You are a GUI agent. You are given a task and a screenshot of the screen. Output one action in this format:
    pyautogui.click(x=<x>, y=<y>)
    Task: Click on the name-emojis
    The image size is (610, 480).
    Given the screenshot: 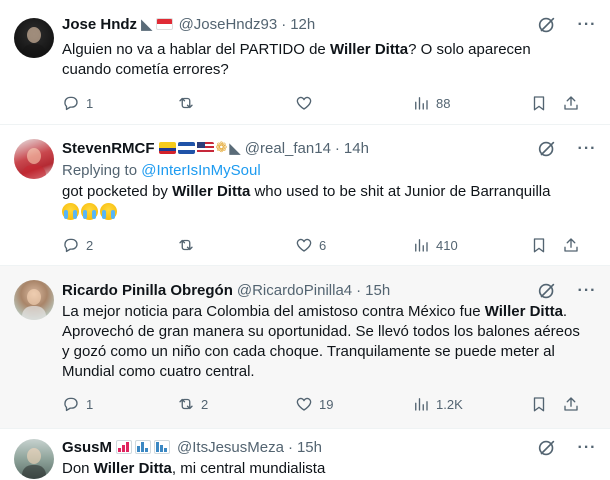 What is the action you would take?
    pyautogui.click(x=144, y=447)
    